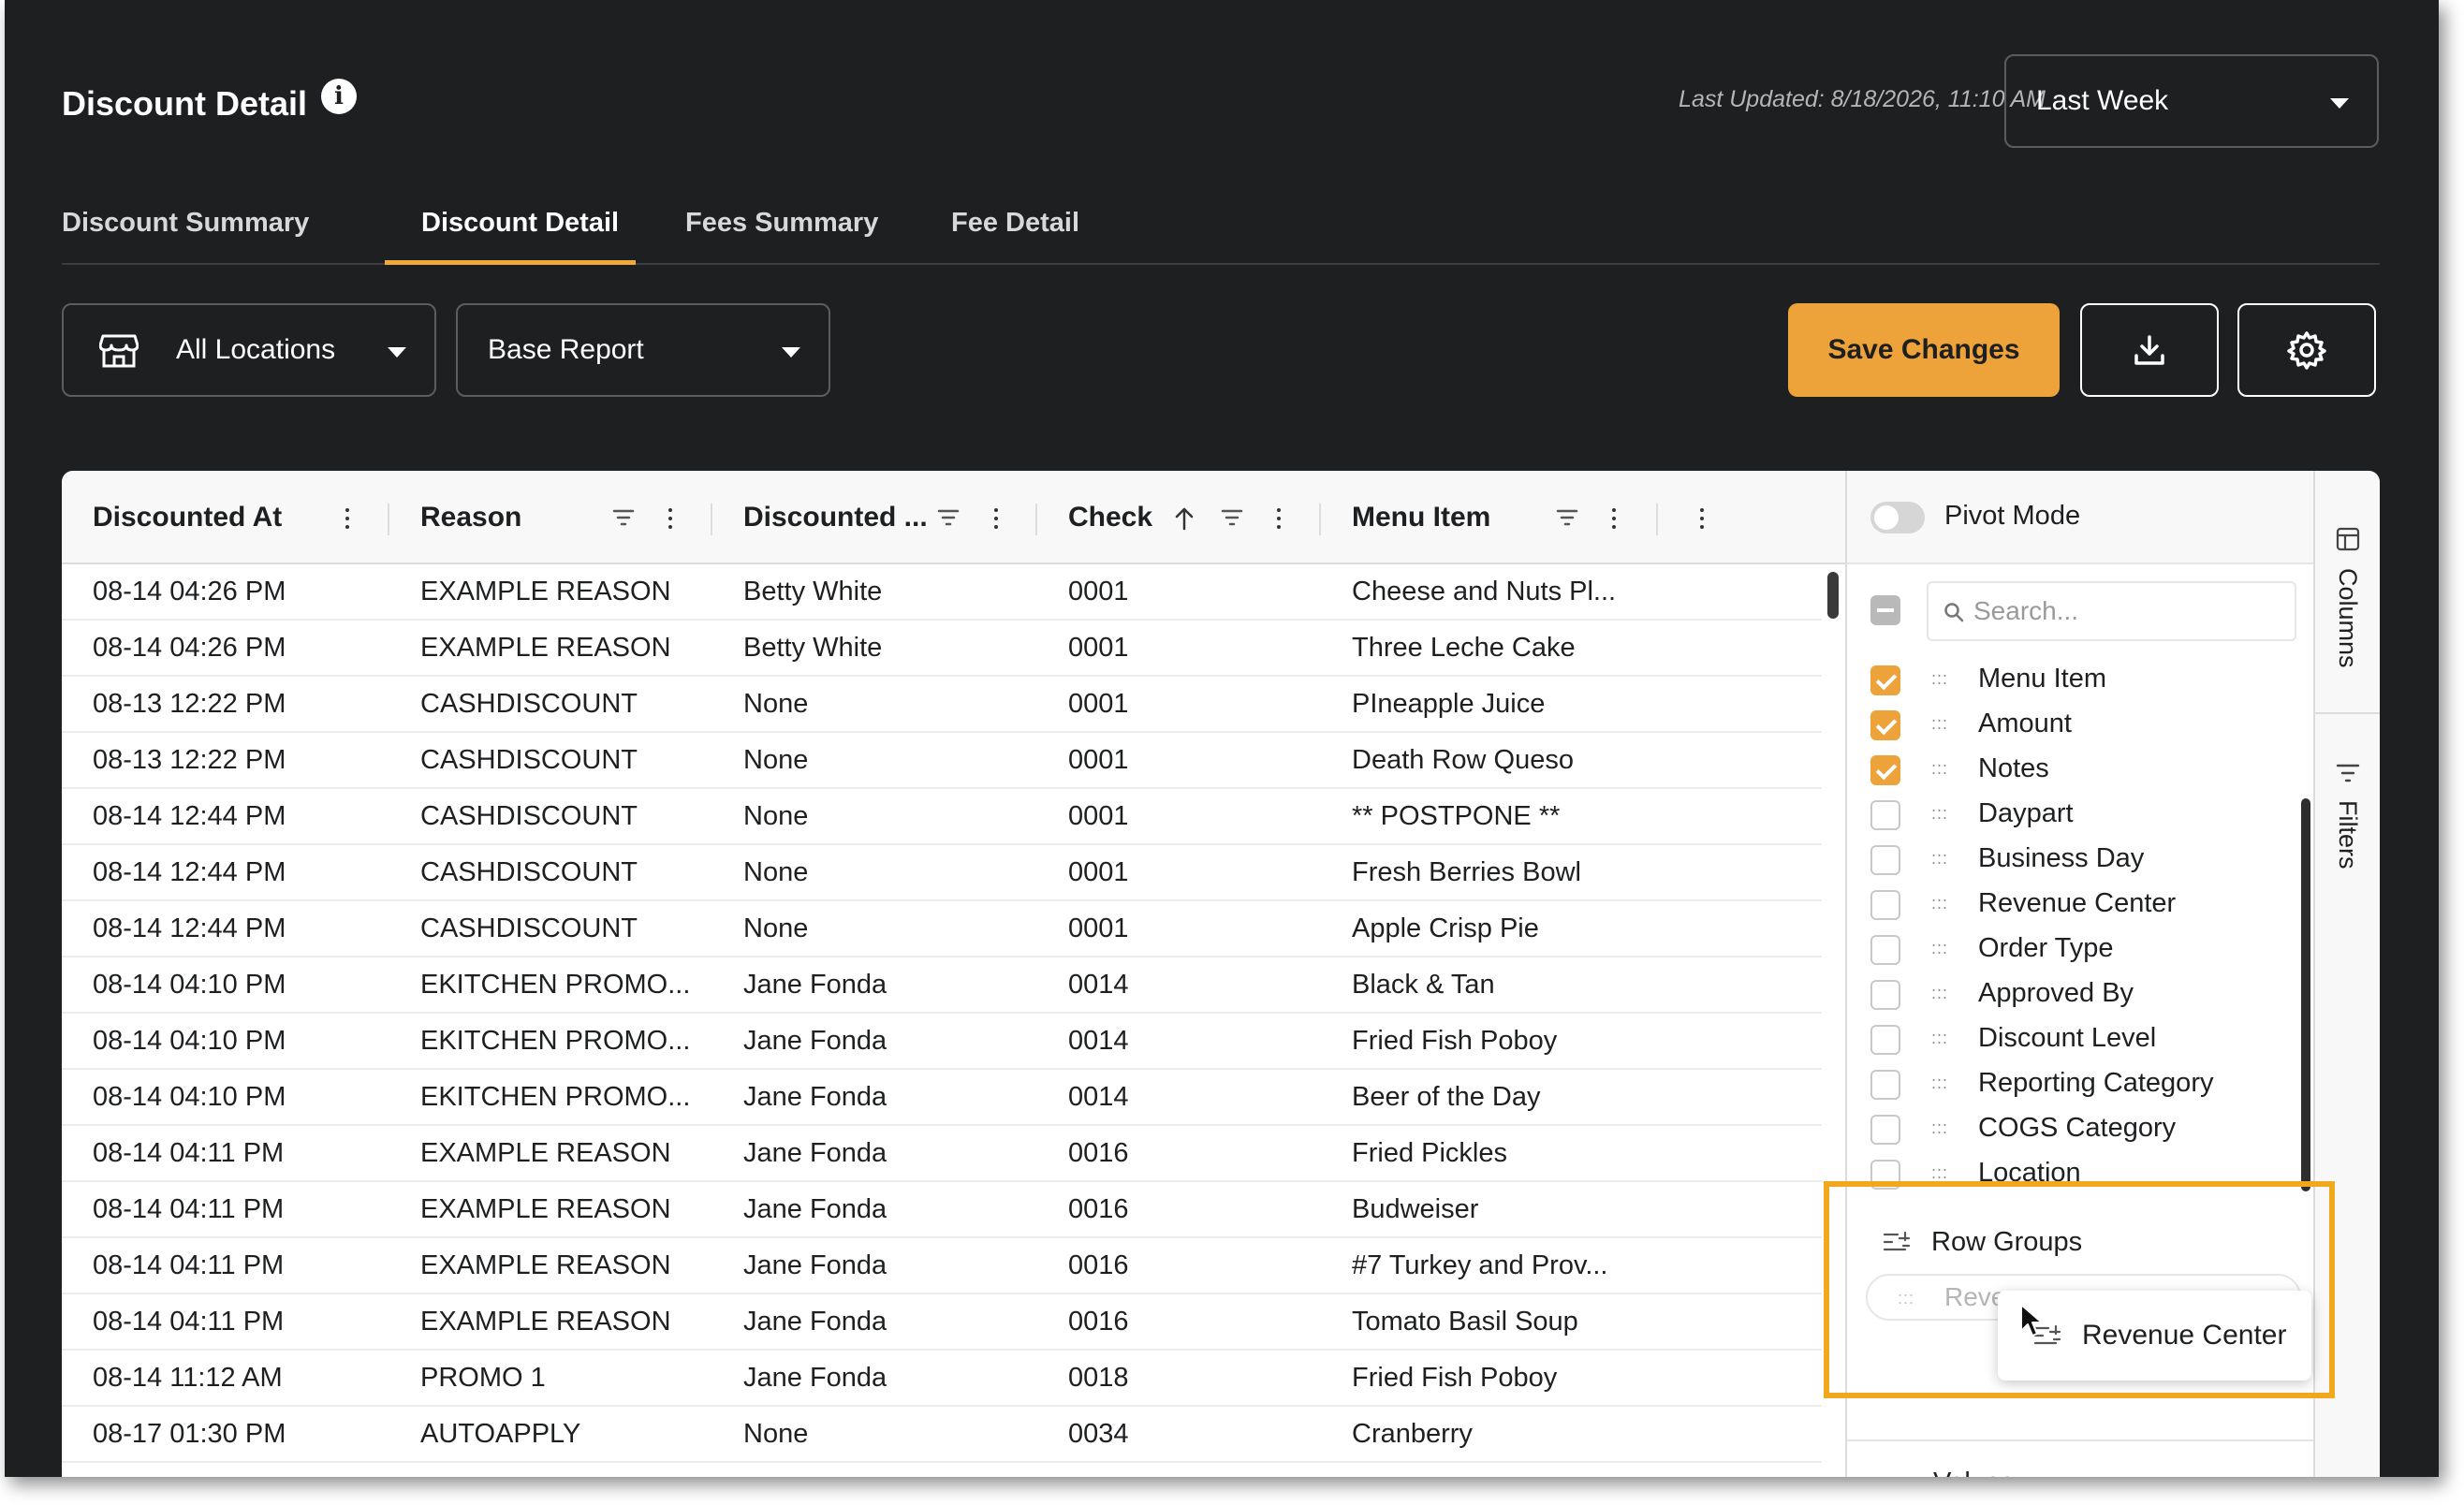 Image resolution: width=2464 pixels, height=1505 pixels. I want to click on column-list-item: ::: COGS Category, so click(2071, 1129).